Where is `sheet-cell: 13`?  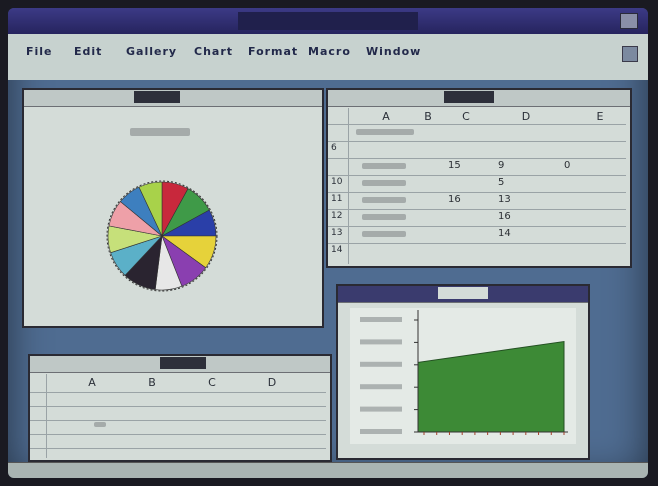
sheet-cell: 13 is located at coordinates (504, 199).